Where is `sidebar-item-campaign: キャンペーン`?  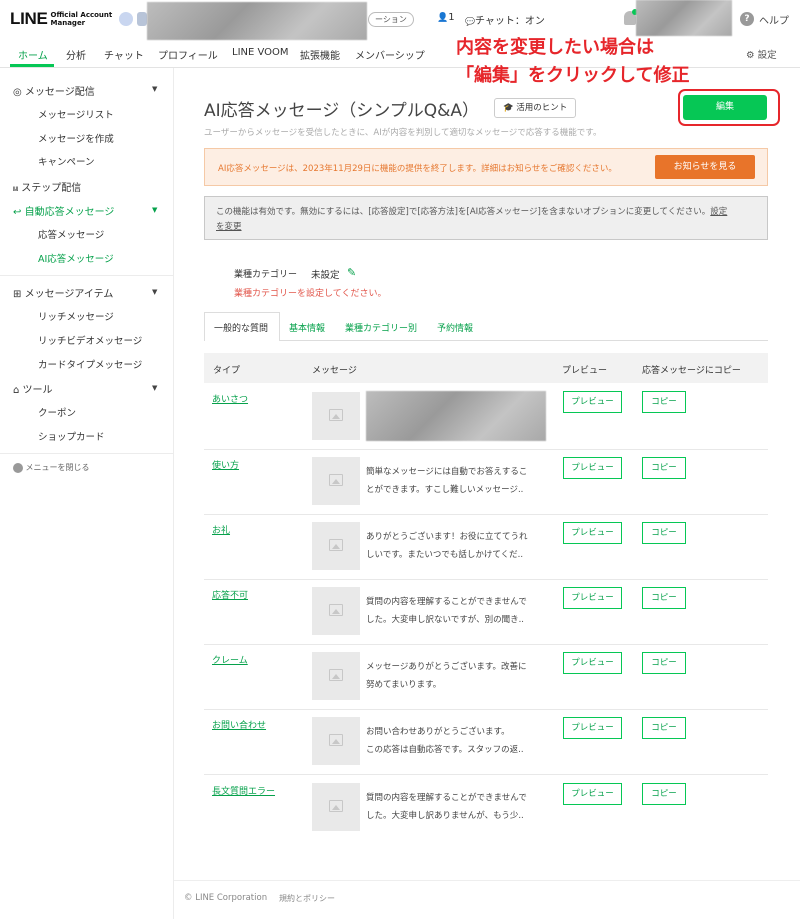 sidebar-item-campaign: キャンペーン is located at coordinates (66, 161).